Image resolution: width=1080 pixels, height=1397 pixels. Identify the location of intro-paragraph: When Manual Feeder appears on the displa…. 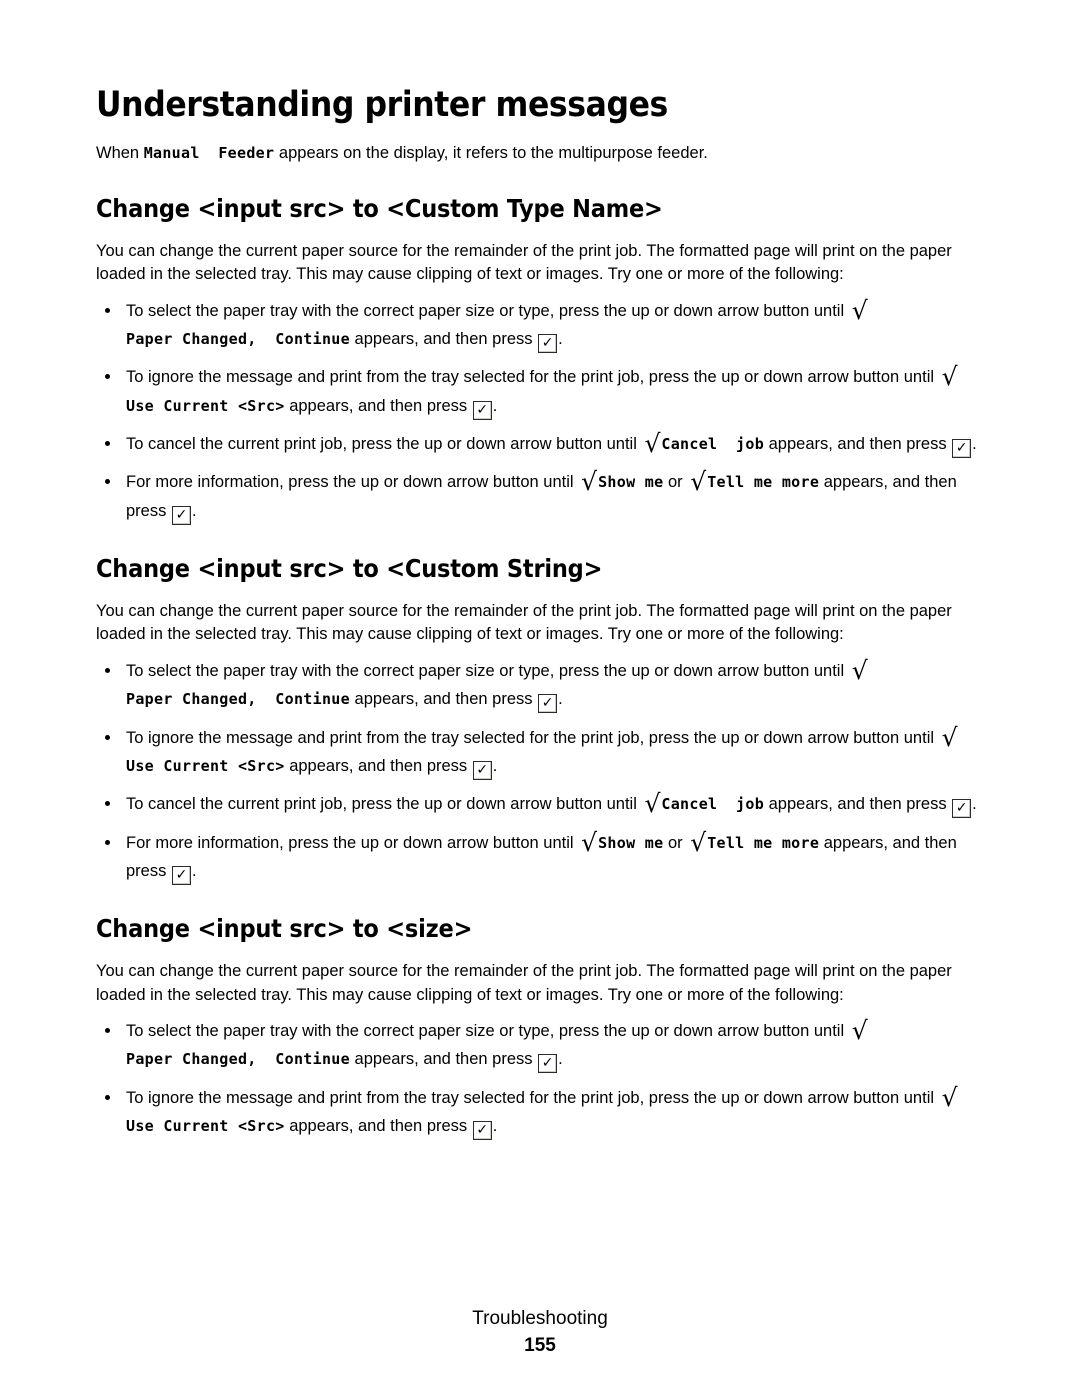
(543, 154).